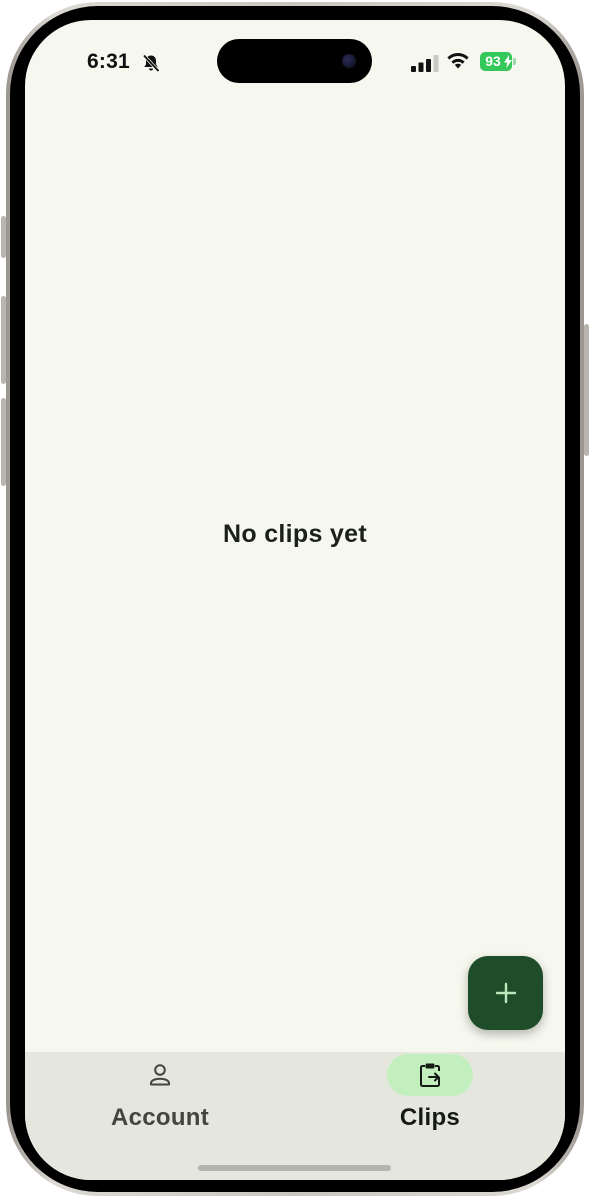  I want to click on plus-icon, so click(505, 993).